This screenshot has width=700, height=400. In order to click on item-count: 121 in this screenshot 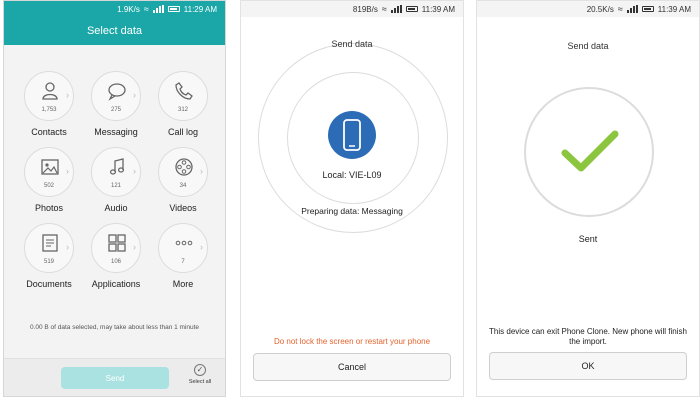, I will do `click(115, 186)`.